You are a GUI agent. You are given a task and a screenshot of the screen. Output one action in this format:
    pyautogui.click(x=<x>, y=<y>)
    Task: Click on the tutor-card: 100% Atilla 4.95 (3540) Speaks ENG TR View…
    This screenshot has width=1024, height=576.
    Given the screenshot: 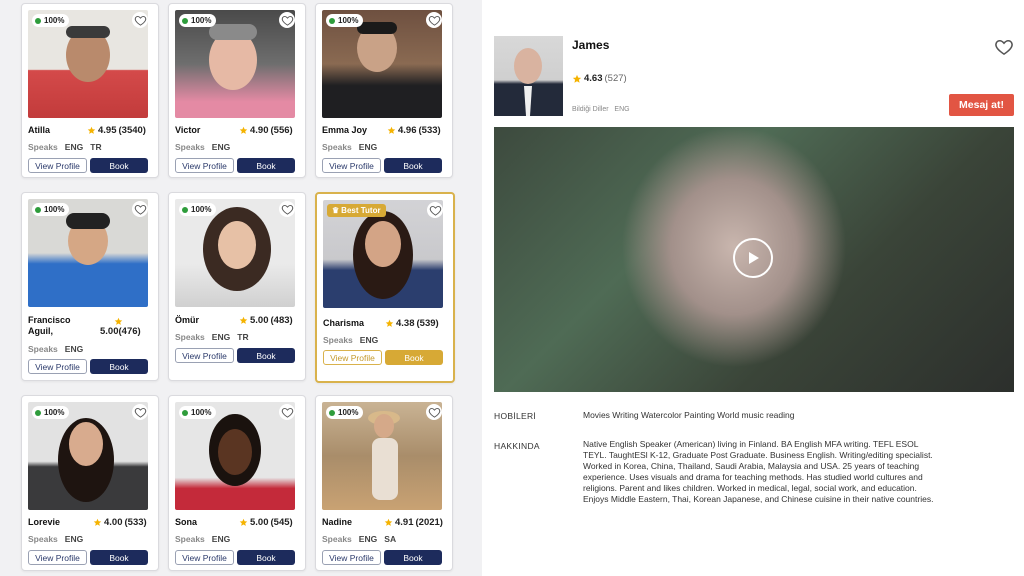 What is the action you would take?
    pyautogui.click(x=90, y=90)
    